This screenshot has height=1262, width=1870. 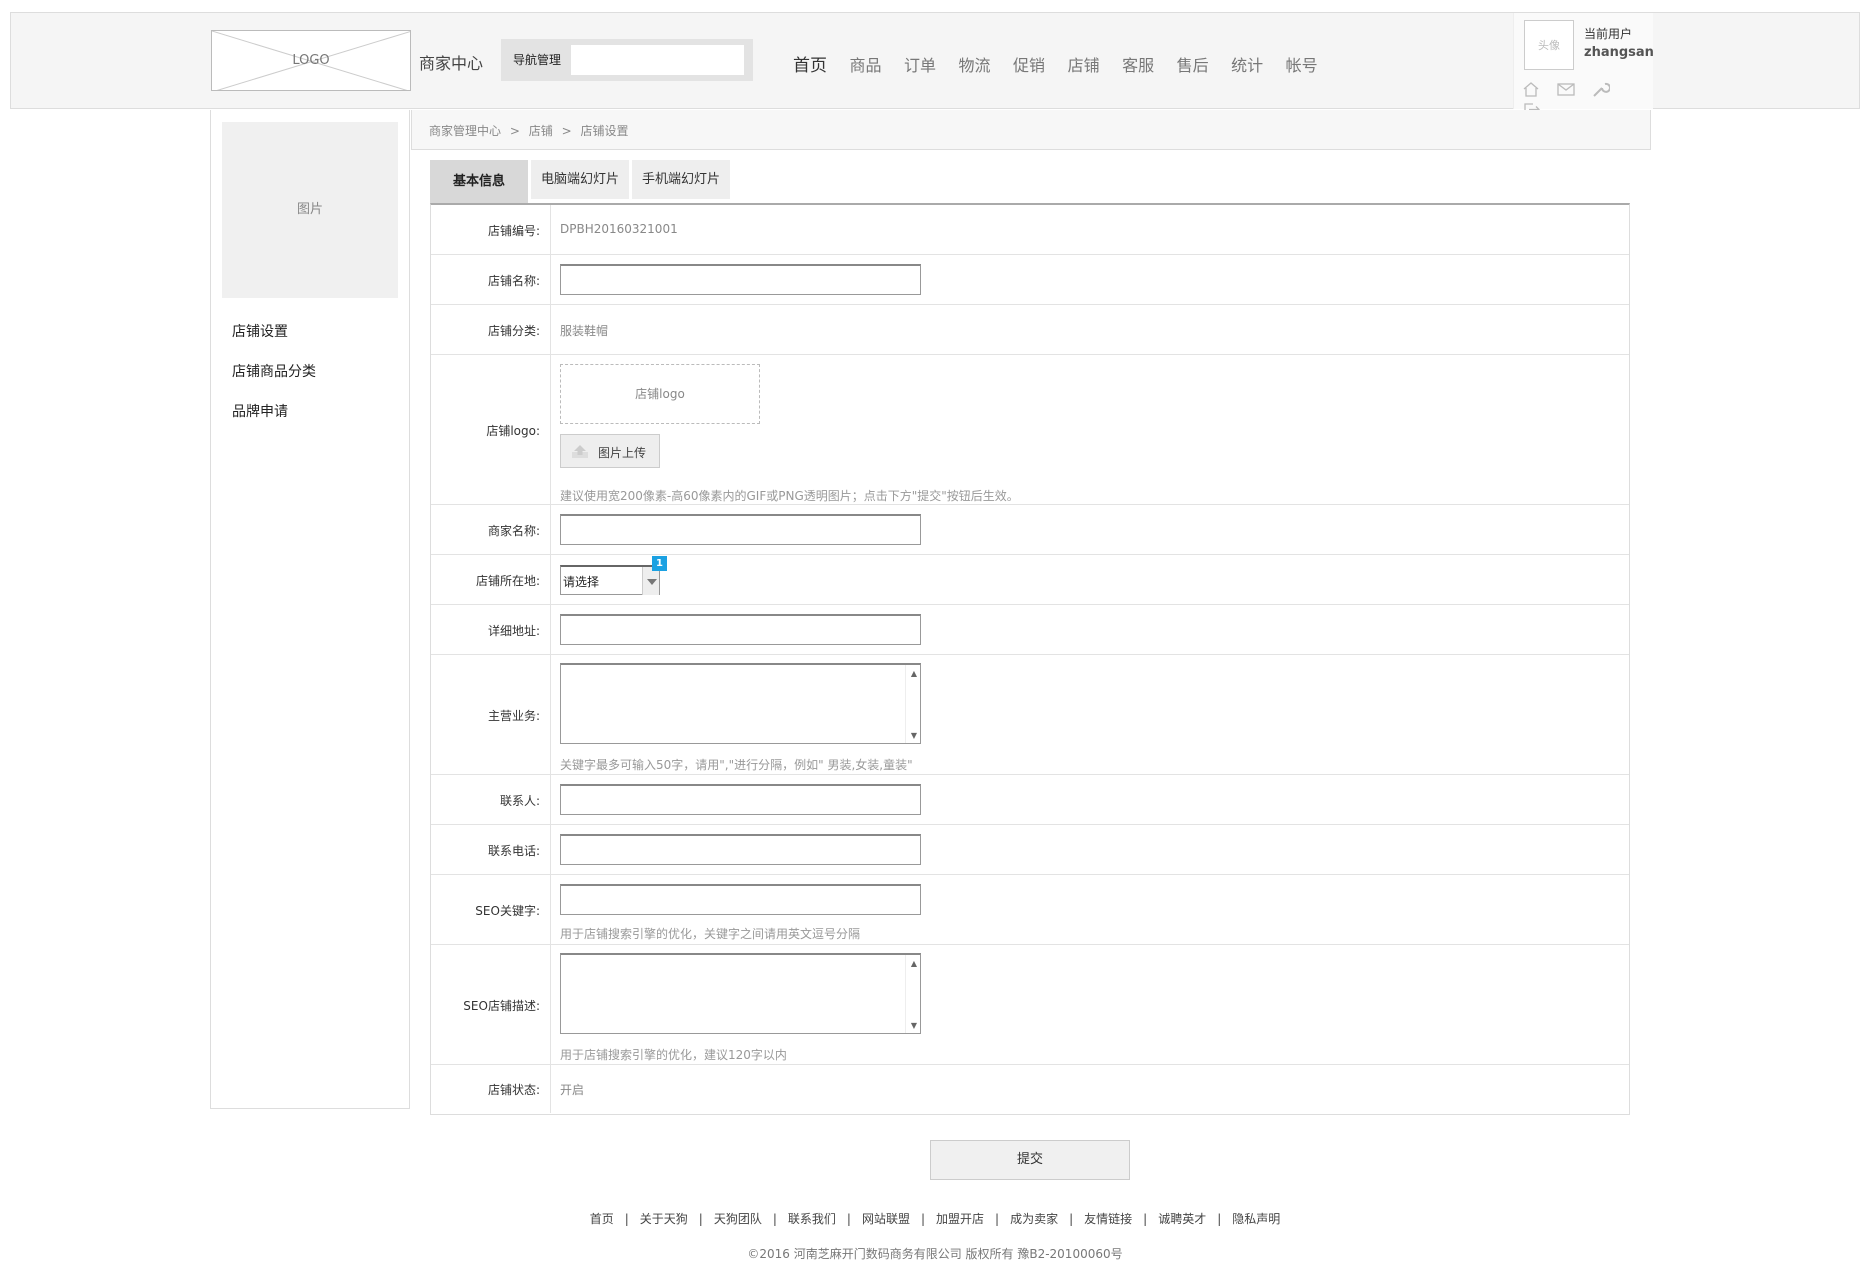 I want to click on store-no-label: 店铺编号:, so click(x=513, y=231).